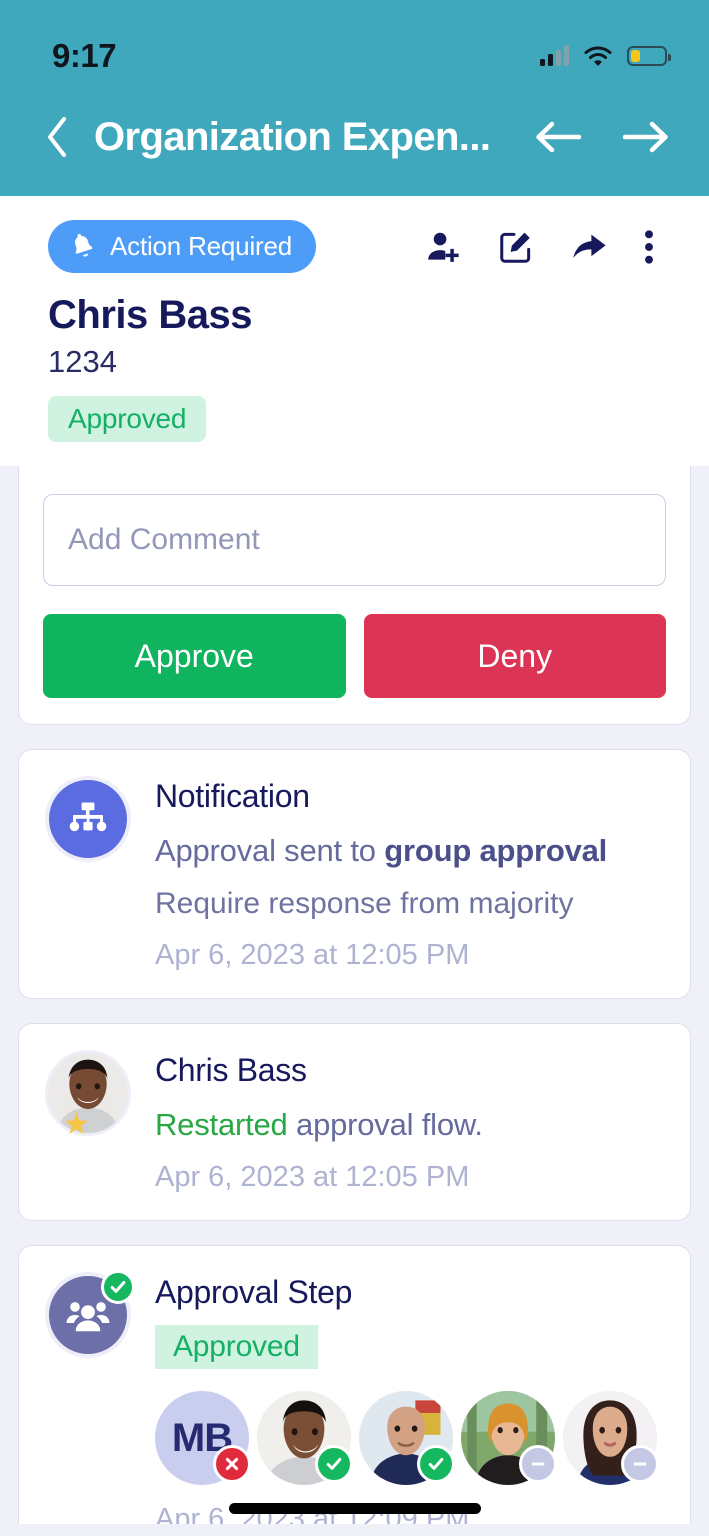 The width and height of the screenshot is (709, 1536). Describe the element at coordinates (364, 903) in the screenshot. I see `timeline-item-subtext: Require response from majority` at that location.